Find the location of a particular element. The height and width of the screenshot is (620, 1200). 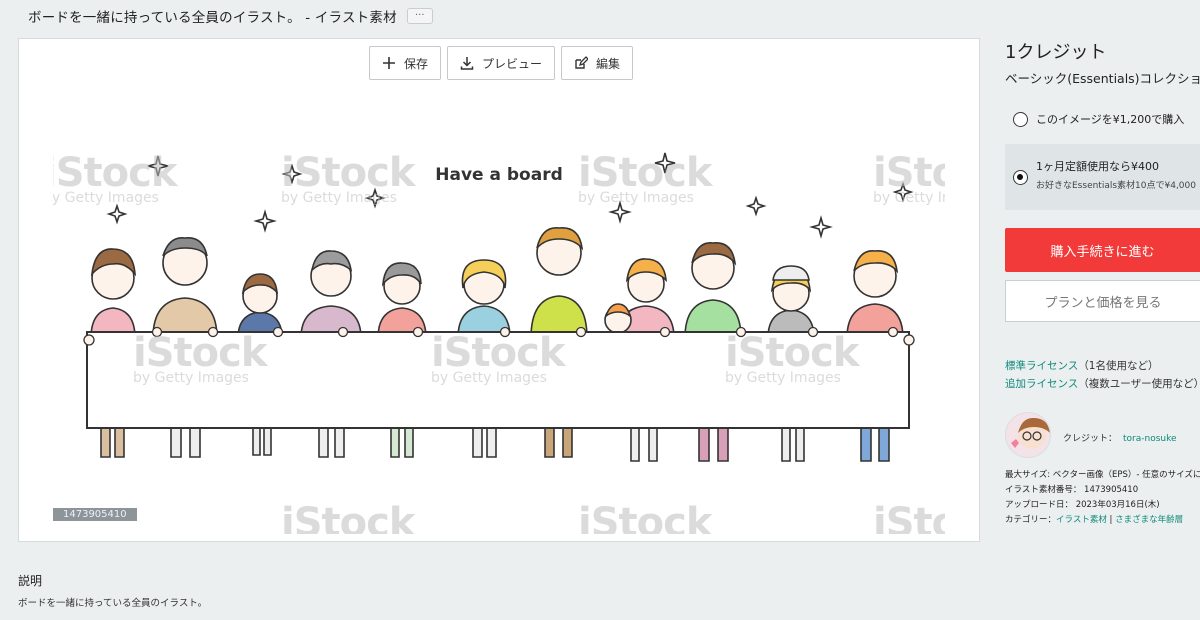

credit-title: 1クレジット is located at coordinates (1056, 52).